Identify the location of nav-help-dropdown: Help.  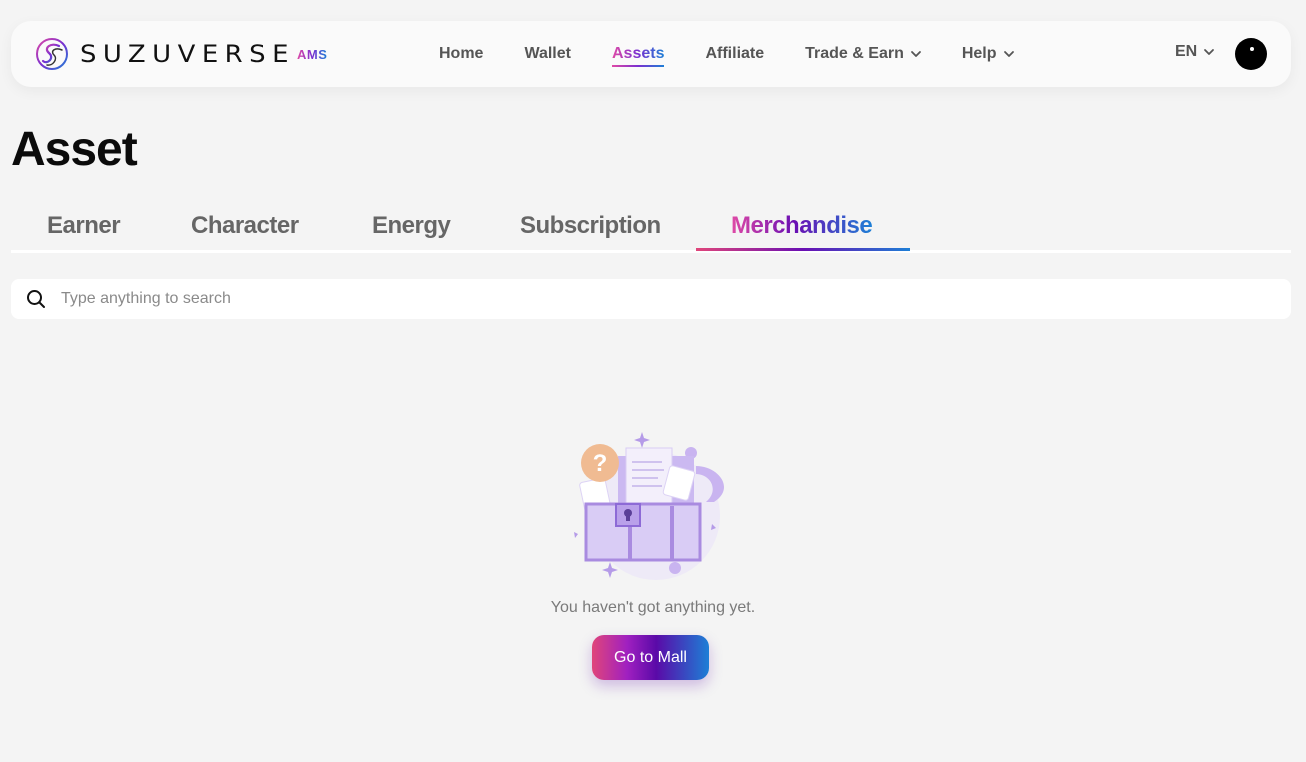
(988, 54).